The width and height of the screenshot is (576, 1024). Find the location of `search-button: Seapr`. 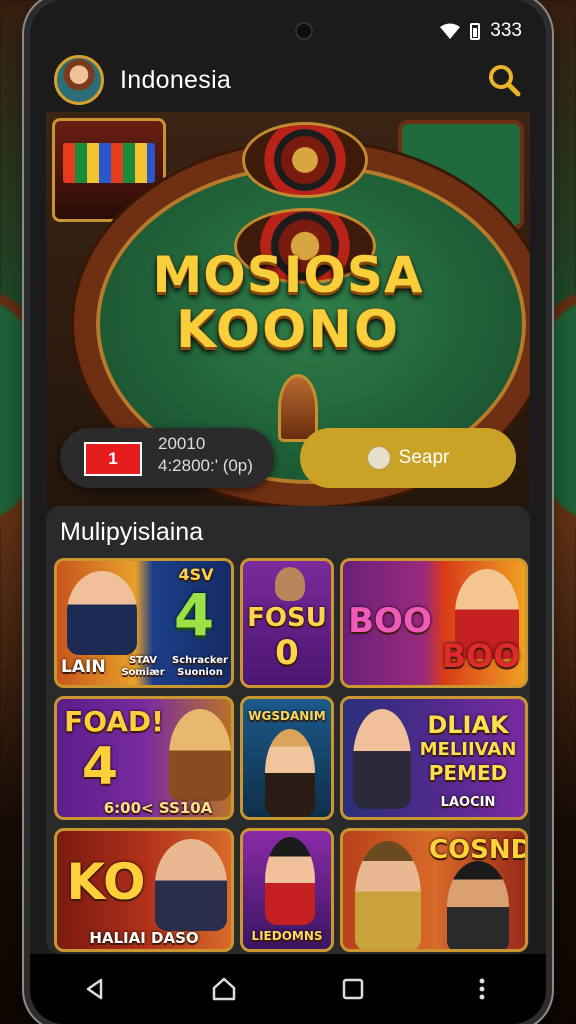

search-button: Seapr is located at coordinates (408, 458).